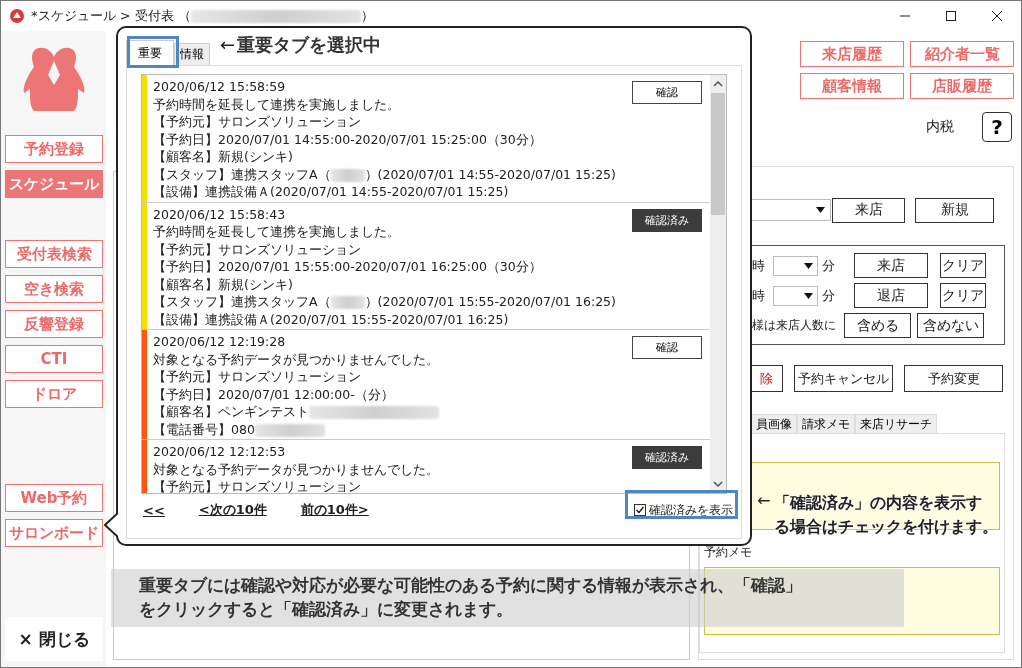 The height and width of the screenshot is (668, 1022). Describe the element at coordinates (826, 423) in the screenshot. I see `detail-tab: 請求メモ` at that location.